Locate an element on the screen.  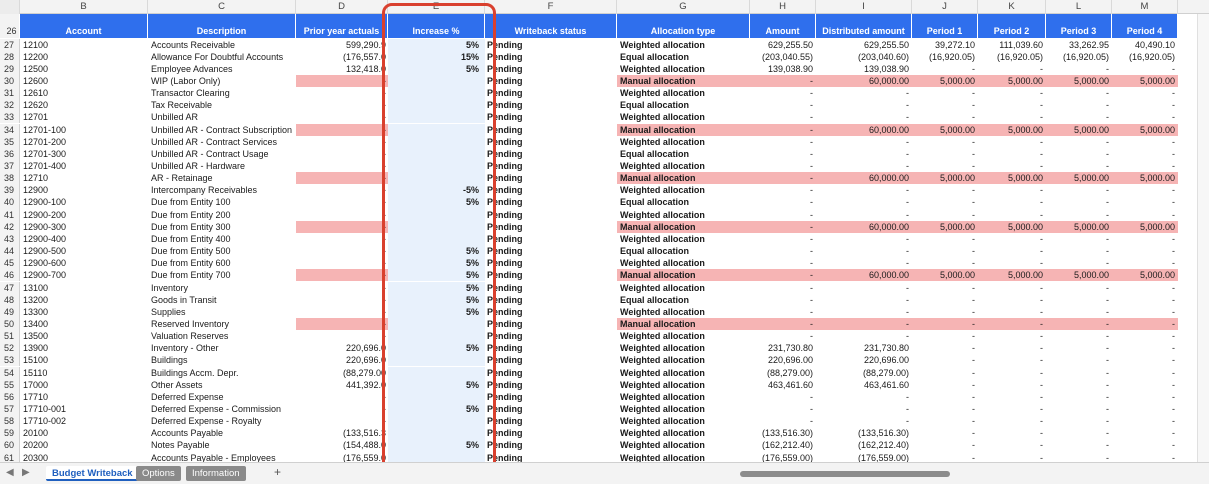
row-number: 46 is located at coordinates (10, 275).